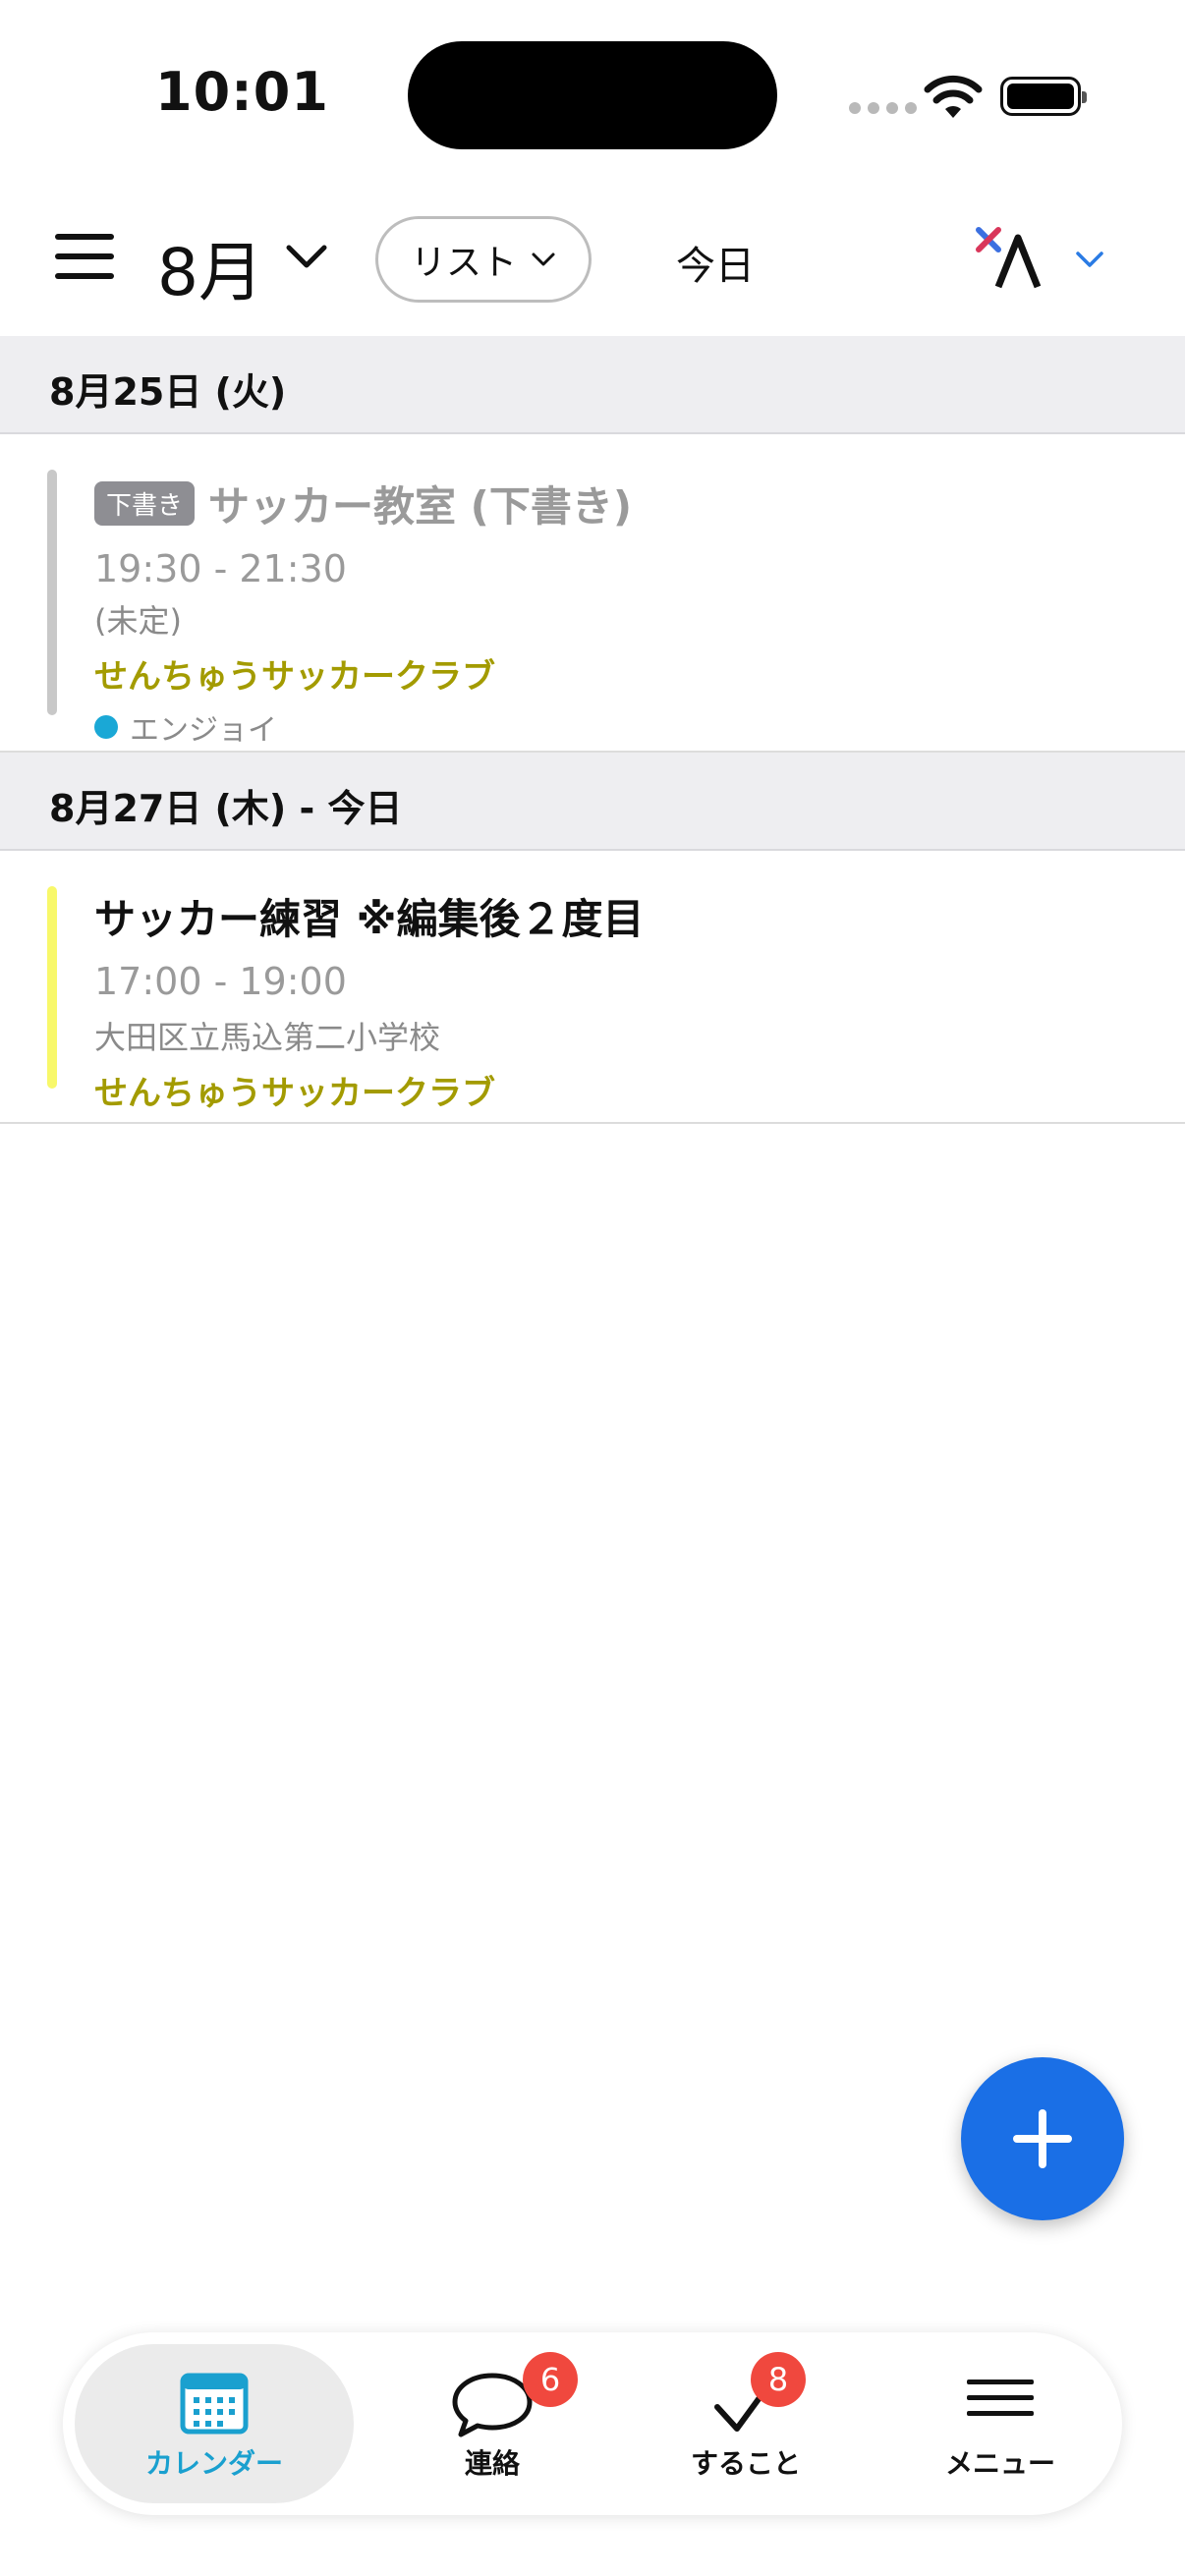  What do you see at coordinates (267, 1037) in the screenshot?
I see `event-place: 大田区立馬込第二小学校` at bounding box center [267, 1037].